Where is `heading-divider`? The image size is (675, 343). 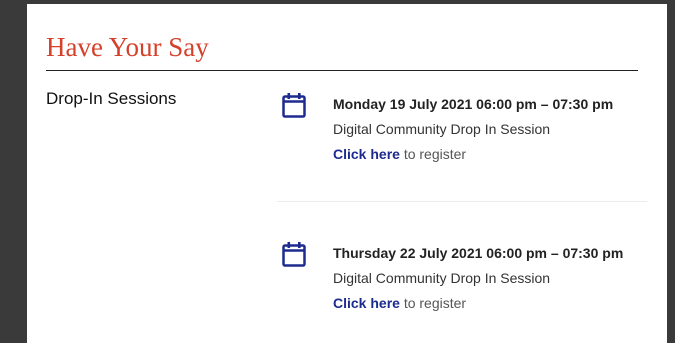
heading-divider is located at coordinates (342, 70).